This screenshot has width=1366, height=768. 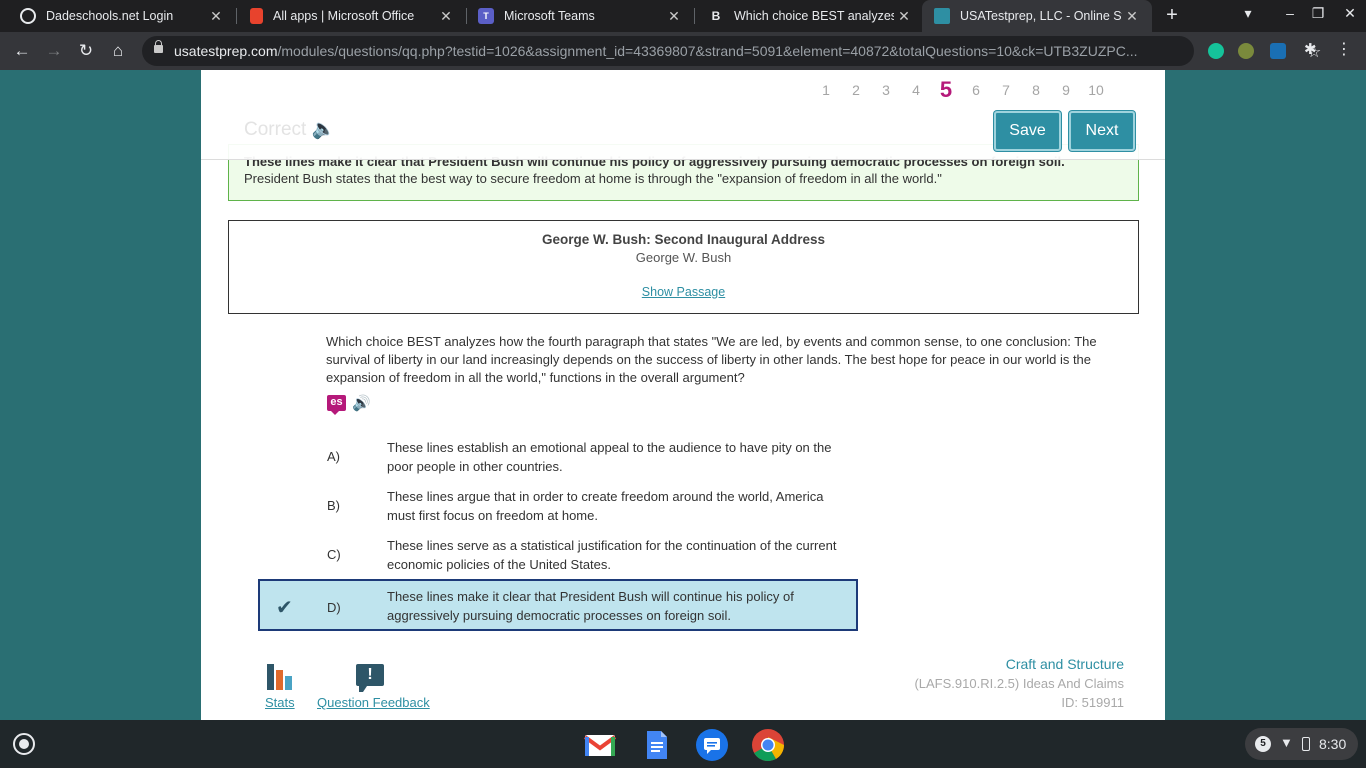 What do you see at coordinates (683, 292) in the screenshot?
I see `show-passage-link: Show Passage` at bounding box center [683, 292].